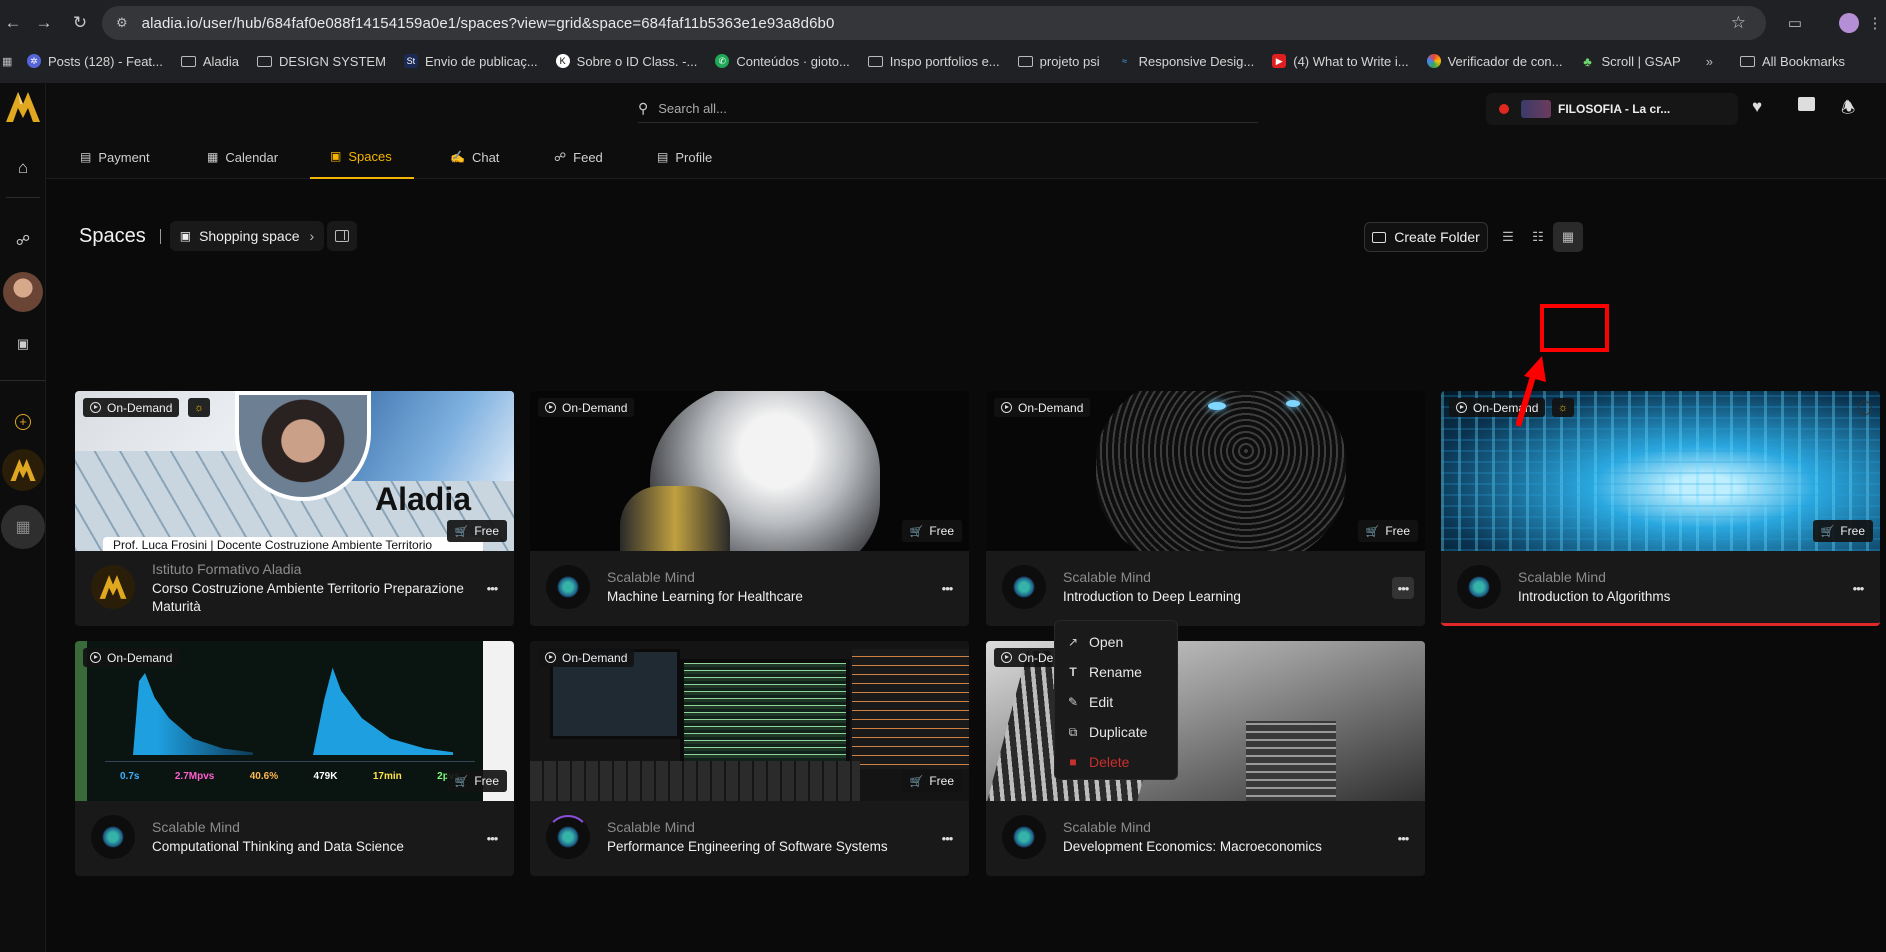 Image resolution: width=1886 pixels, height=952 pixels. I want to click on card-title: Computational Thinking and Data Science, so click(278, 846).